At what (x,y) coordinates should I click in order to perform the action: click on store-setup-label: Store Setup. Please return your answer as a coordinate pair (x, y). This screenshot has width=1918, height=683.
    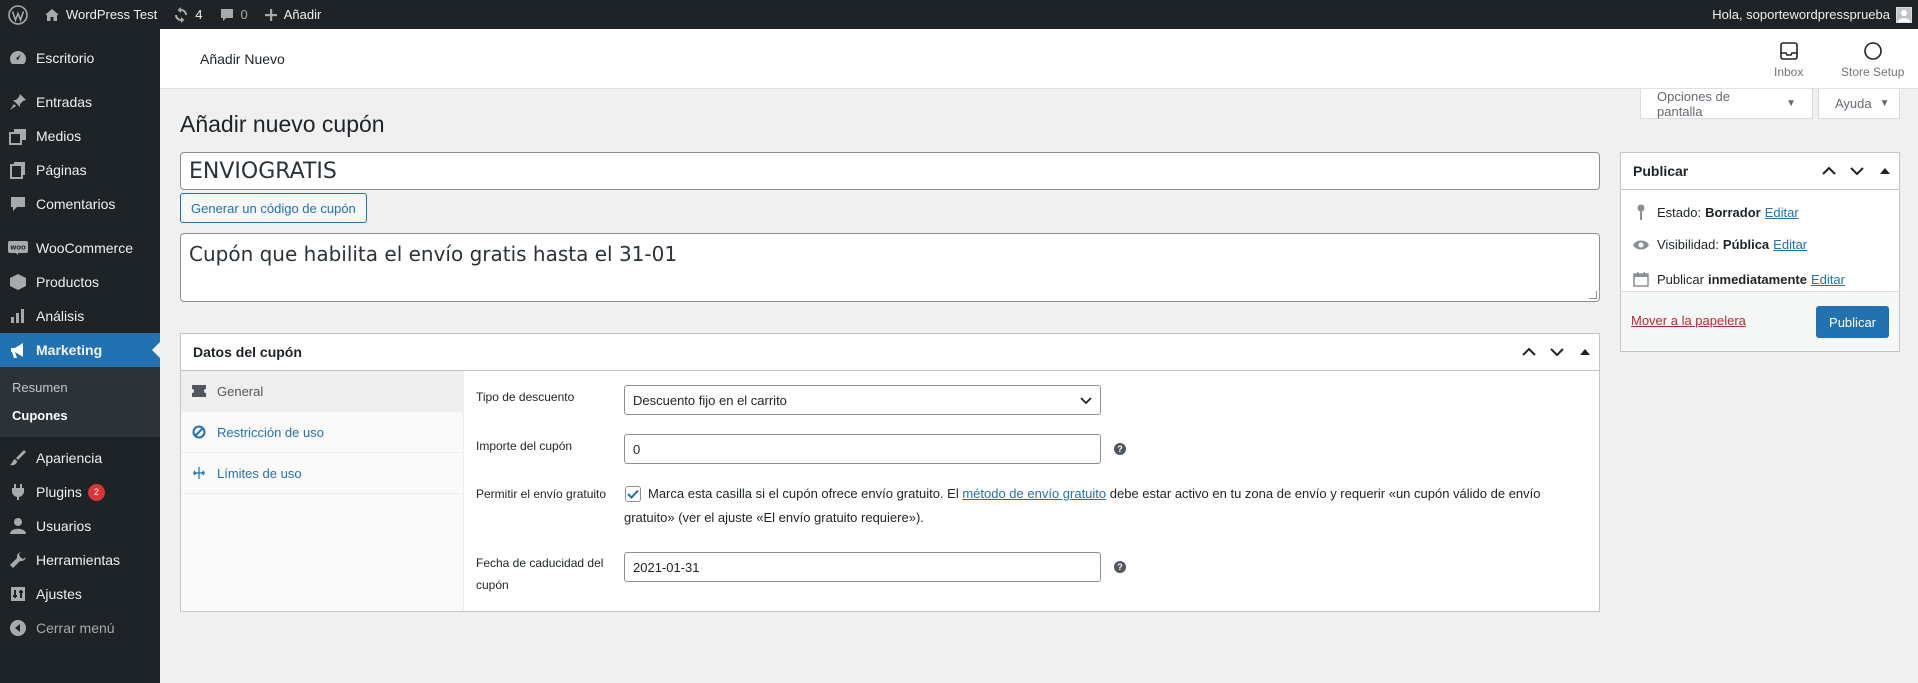
    Looking at the image, I should click on (1873, 72).